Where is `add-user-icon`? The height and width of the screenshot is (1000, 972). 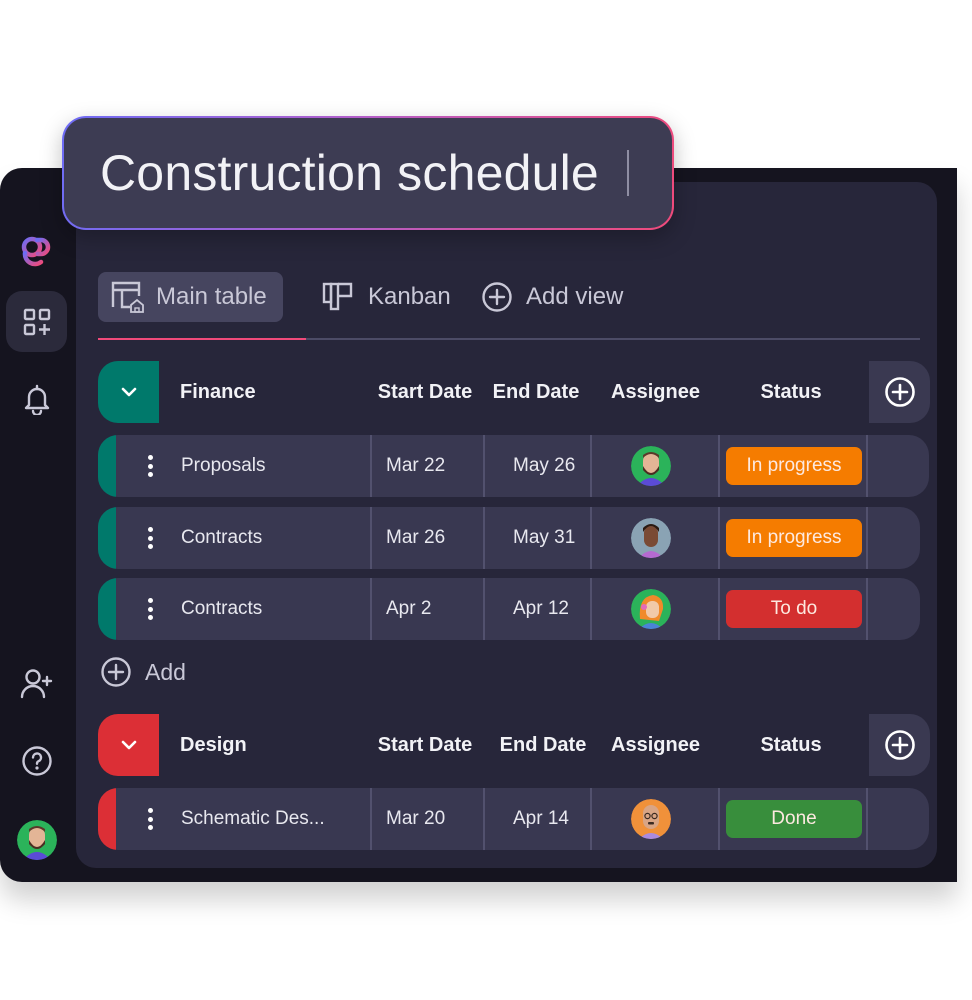 add-user-icon is located at coordinates (36, 683).